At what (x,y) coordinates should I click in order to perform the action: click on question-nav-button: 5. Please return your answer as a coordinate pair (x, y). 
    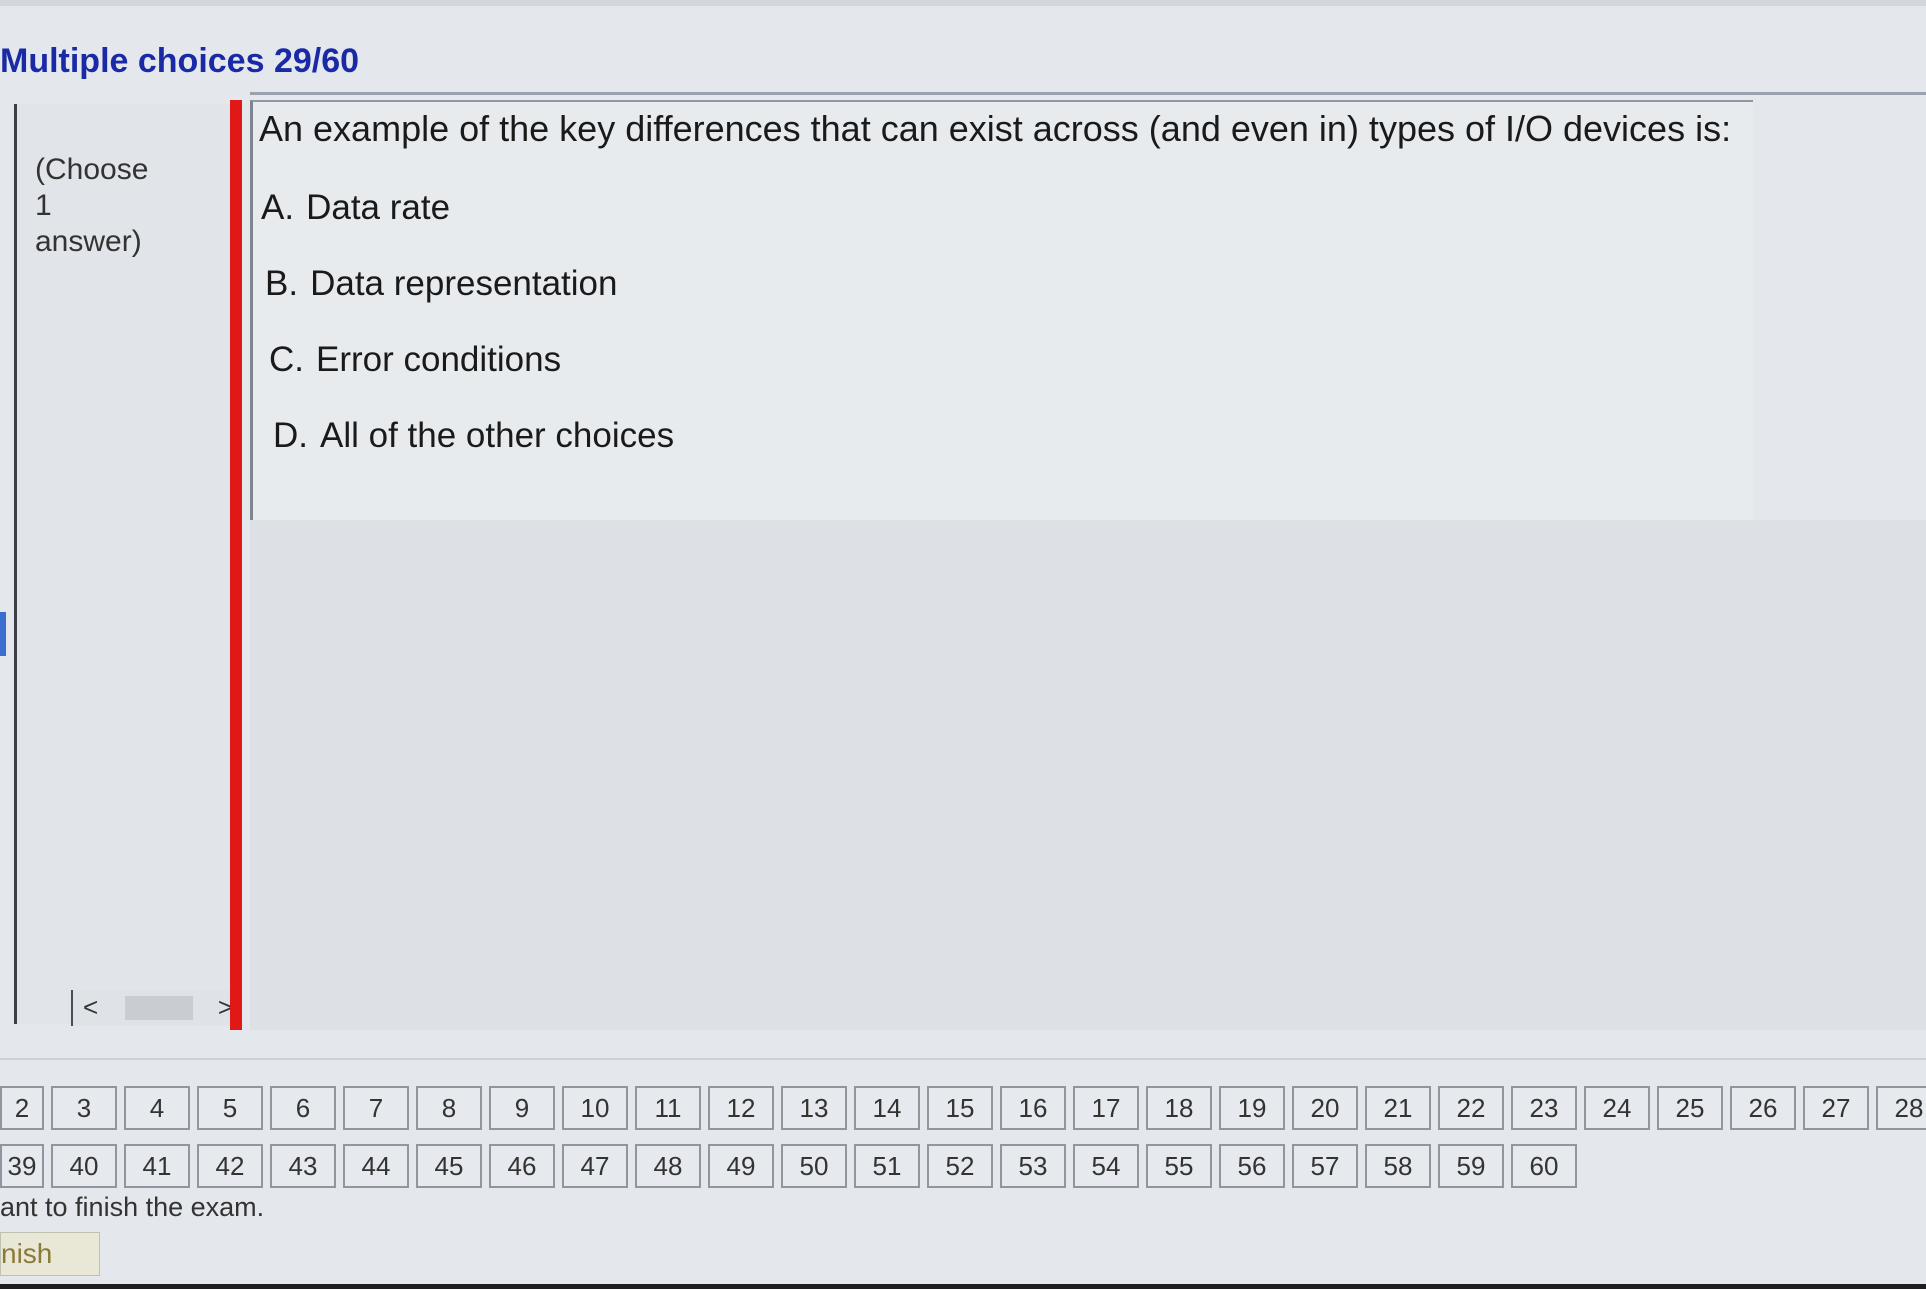
    Looking at the image, I should click on (230, 1108).